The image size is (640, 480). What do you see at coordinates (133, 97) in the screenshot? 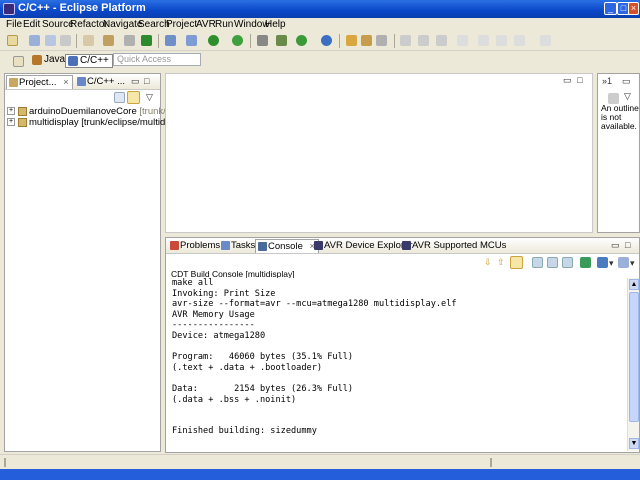
I see `link-with-editor-icon` at bounding box center [133, 97].